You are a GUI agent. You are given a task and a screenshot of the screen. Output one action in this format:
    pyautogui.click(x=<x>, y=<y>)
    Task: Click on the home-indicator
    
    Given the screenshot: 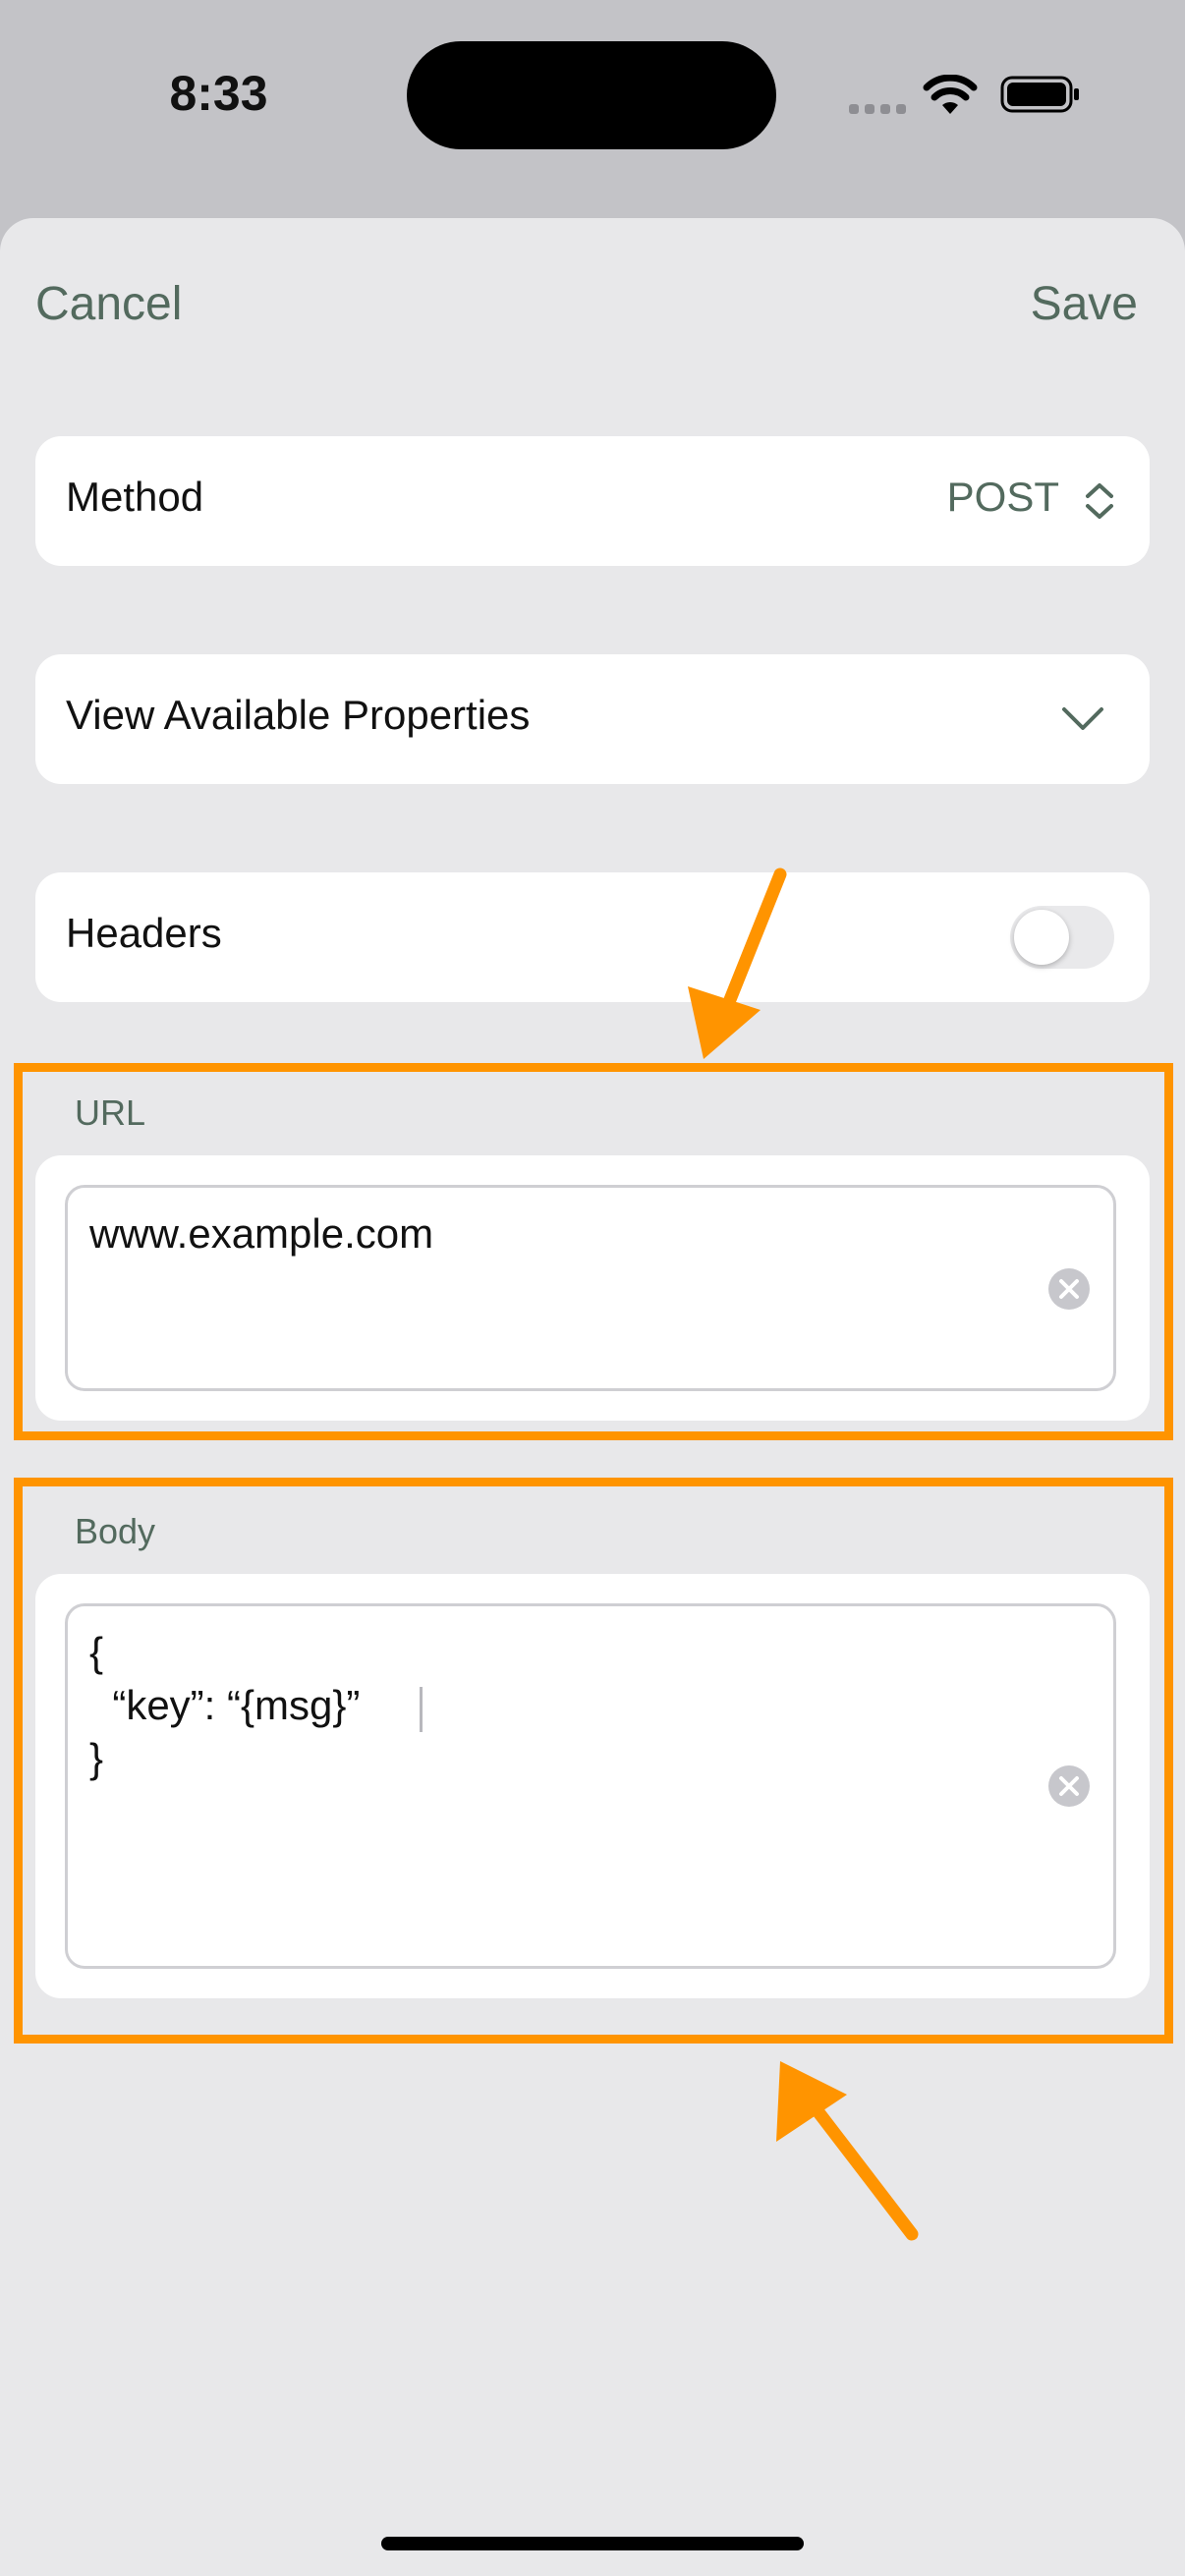 What is the action you would take?
    pyautogui.click(x=592, y=2543)
    